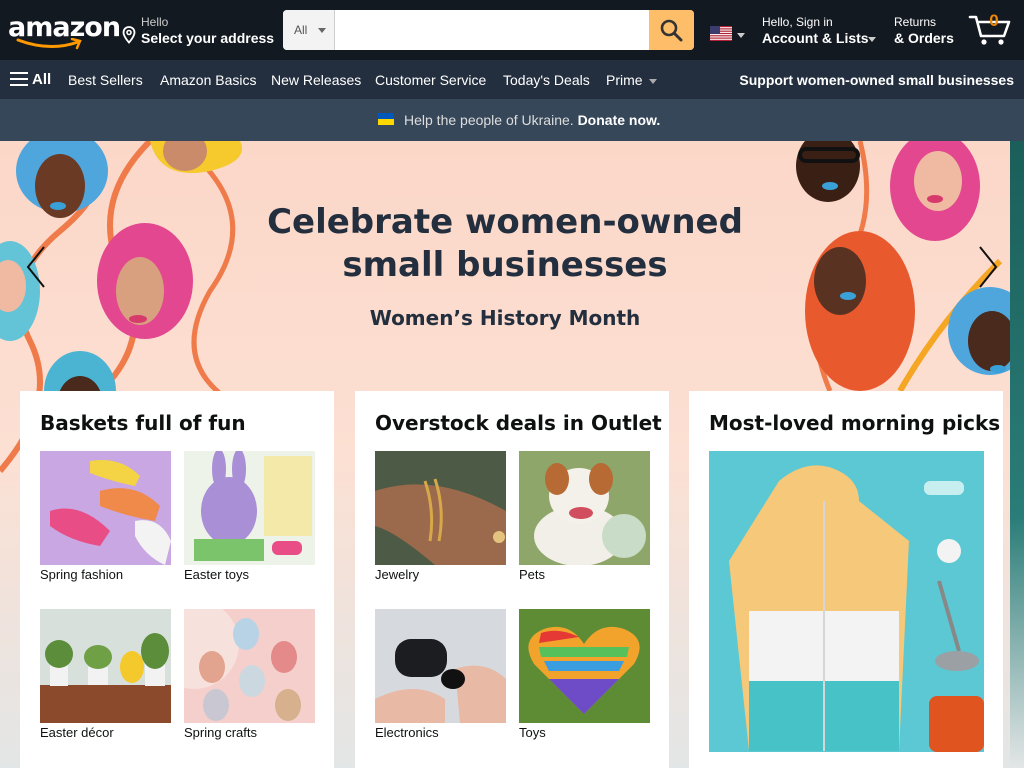 The height and width of the screenshot is (768, 1024). Describe the element at coordinates (815, 38) in the screenshot. I see `account-lists-label: Account & Lists` at that location.